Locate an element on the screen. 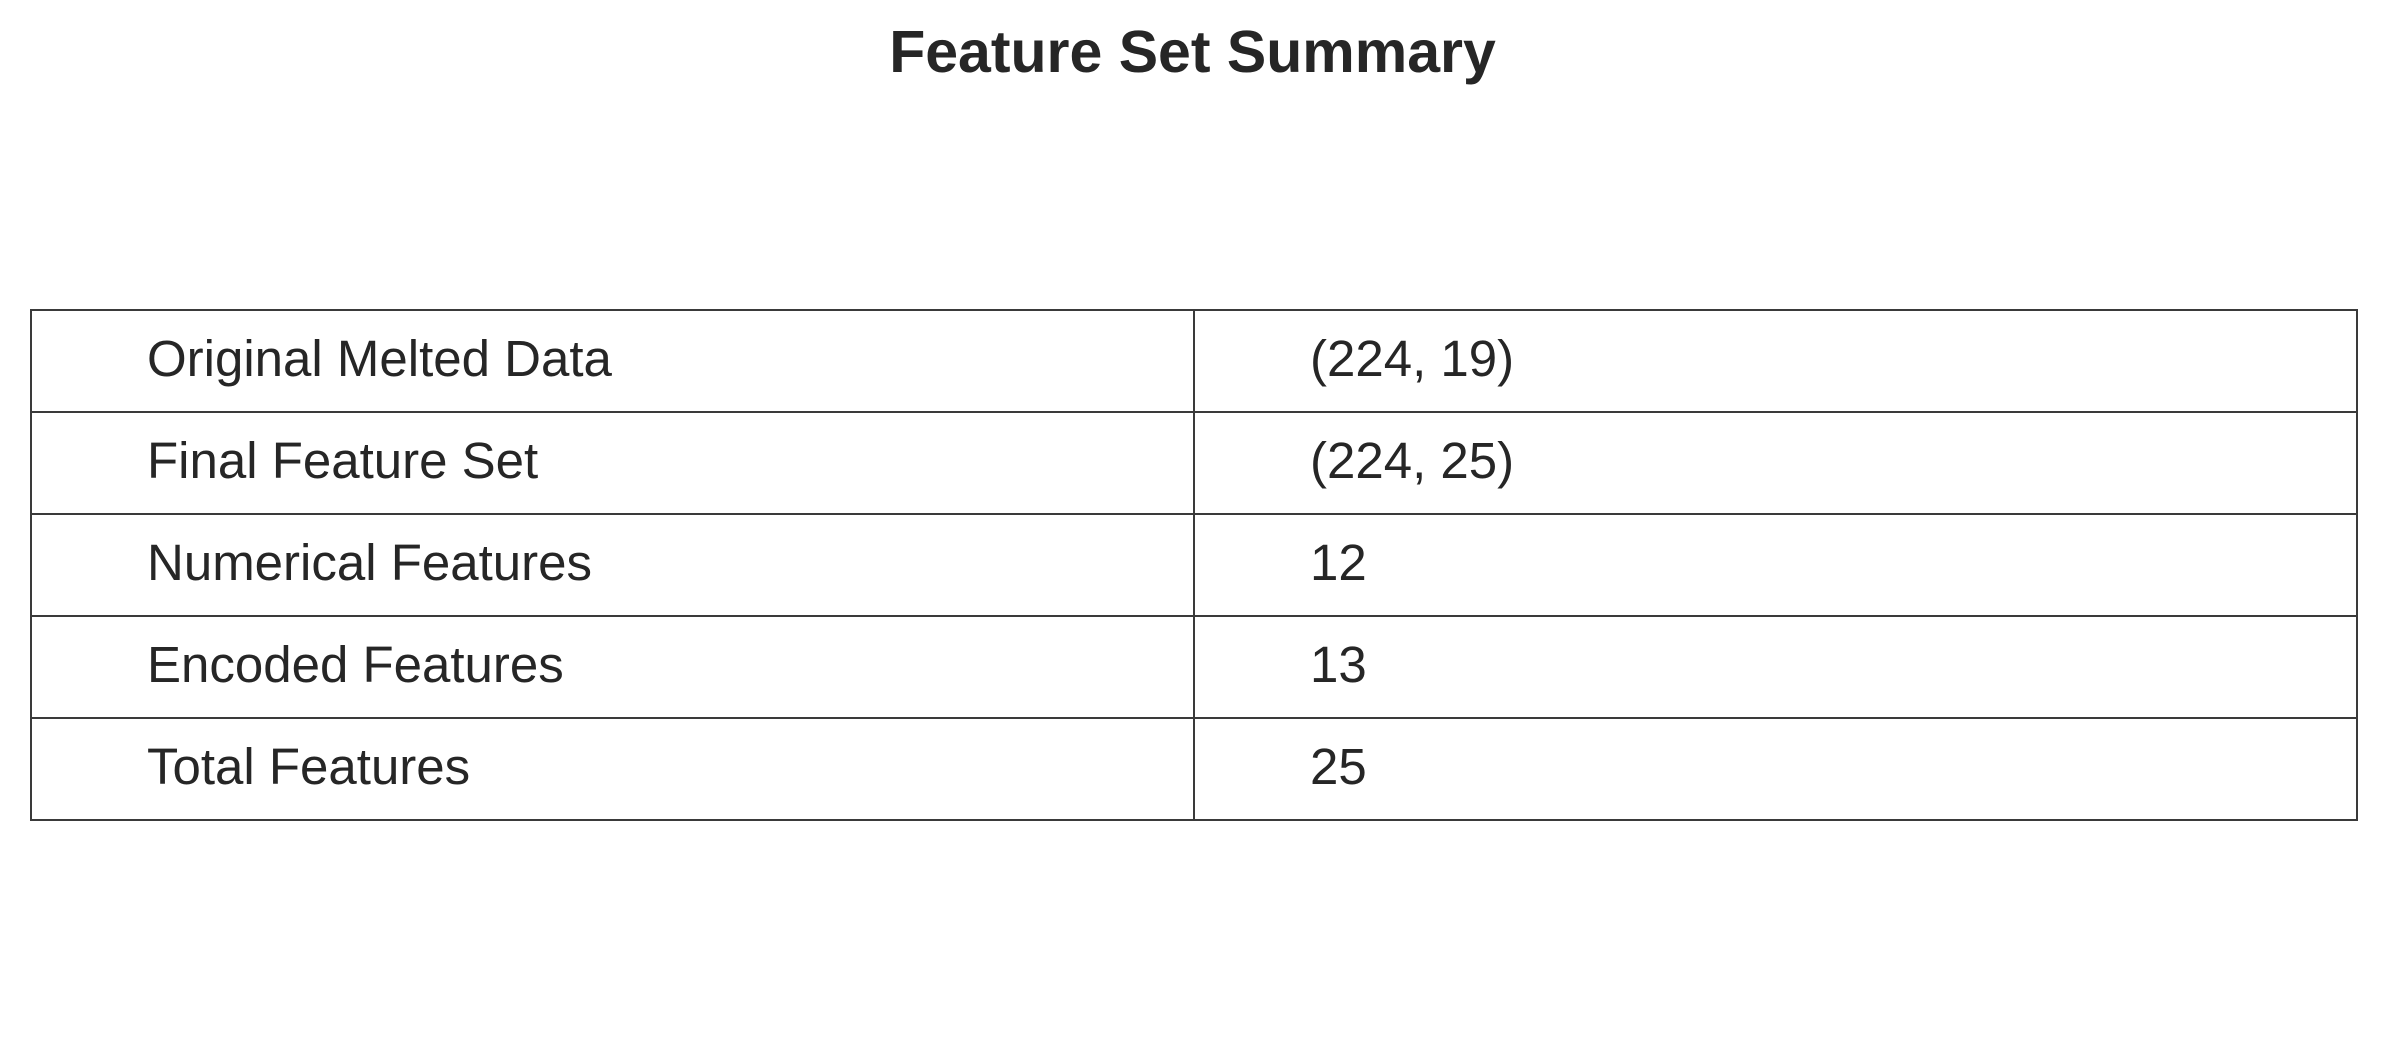 The height and width of the screenshot is (1051, 2385). table-row: Encoded Features 13 is located at coordinates (1194, 667).